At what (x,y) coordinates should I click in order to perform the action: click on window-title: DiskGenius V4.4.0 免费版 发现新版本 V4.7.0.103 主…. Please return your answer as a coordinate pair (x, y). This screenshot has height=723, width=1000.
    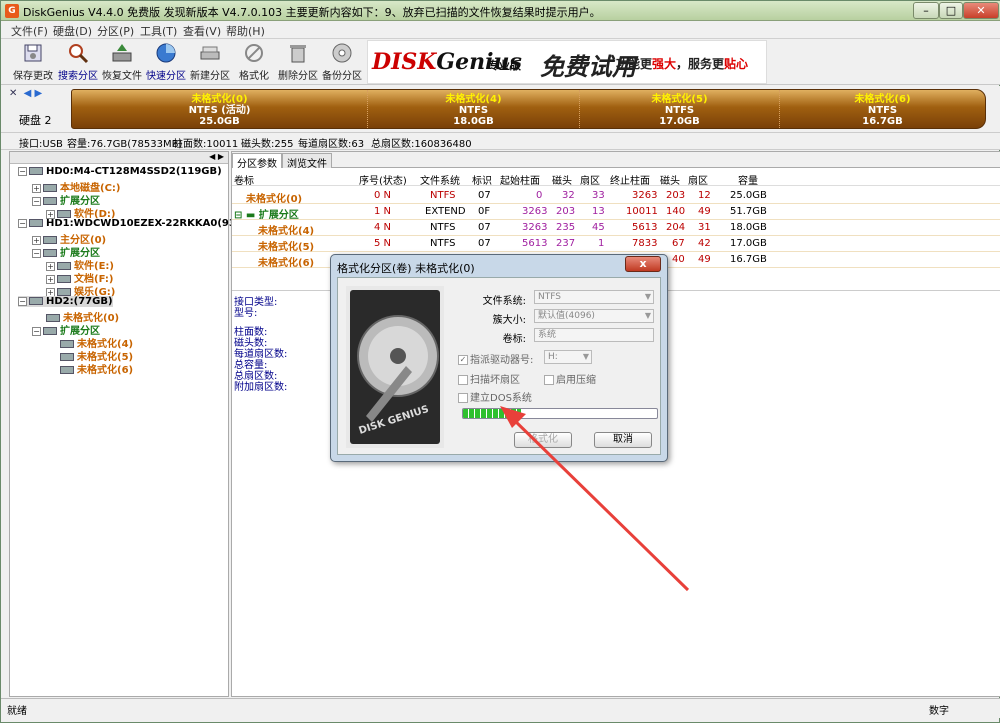
    Looking at the image, I should click on (312, 12).